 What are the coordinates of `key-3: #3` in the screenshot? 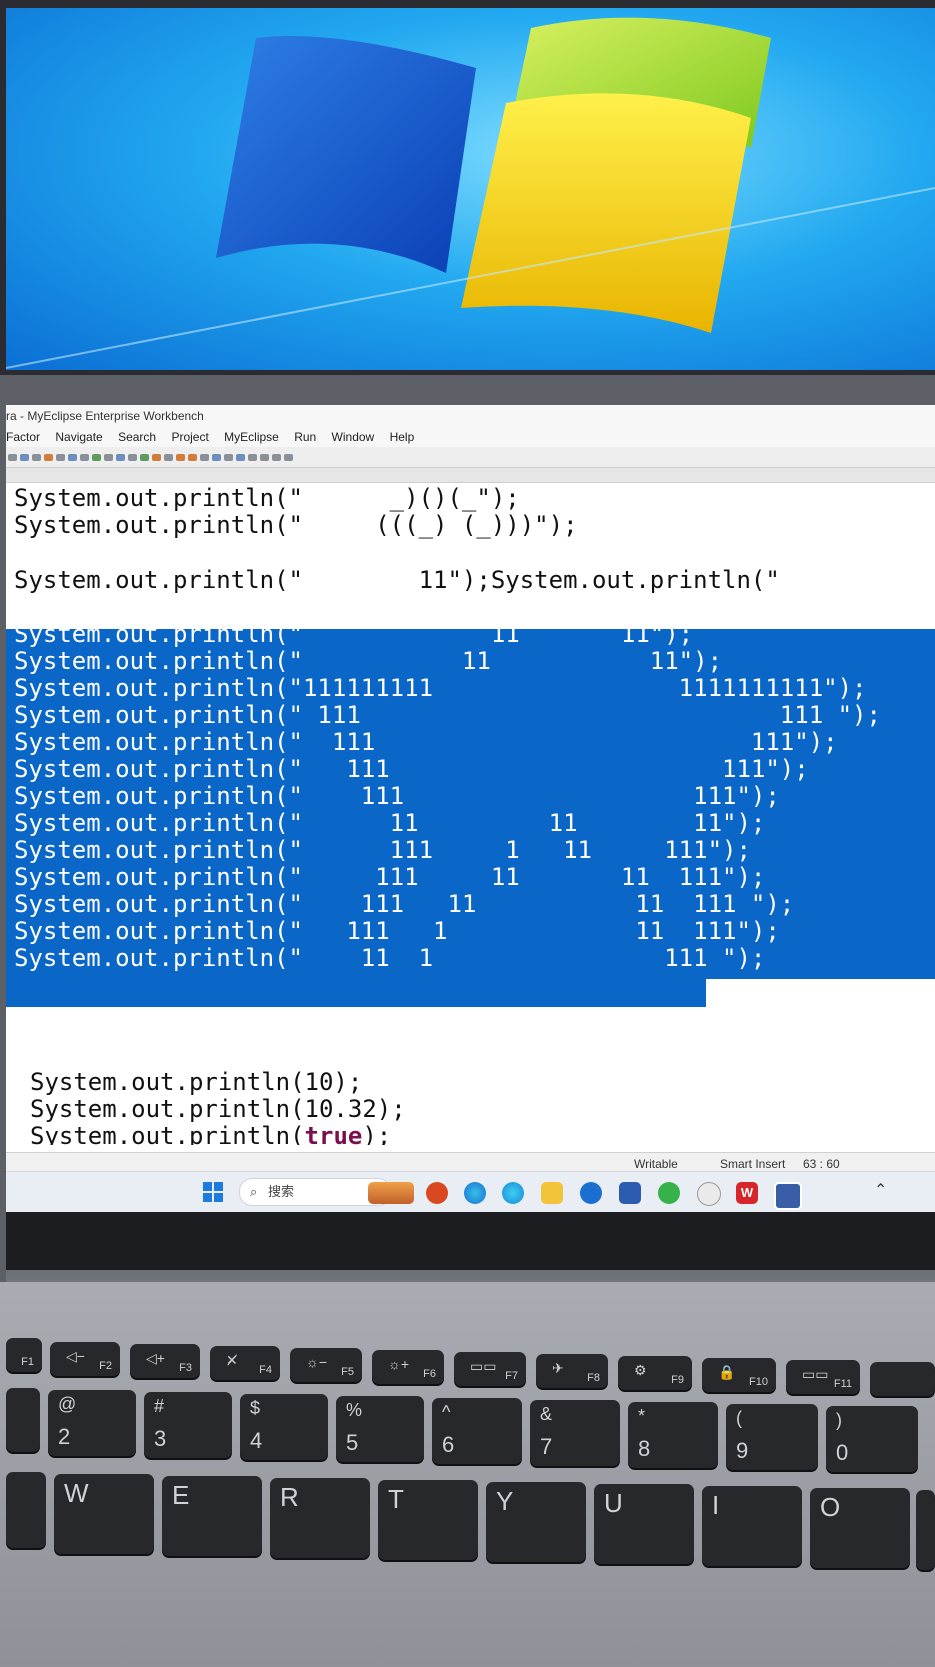 It's located at (188, 1425).